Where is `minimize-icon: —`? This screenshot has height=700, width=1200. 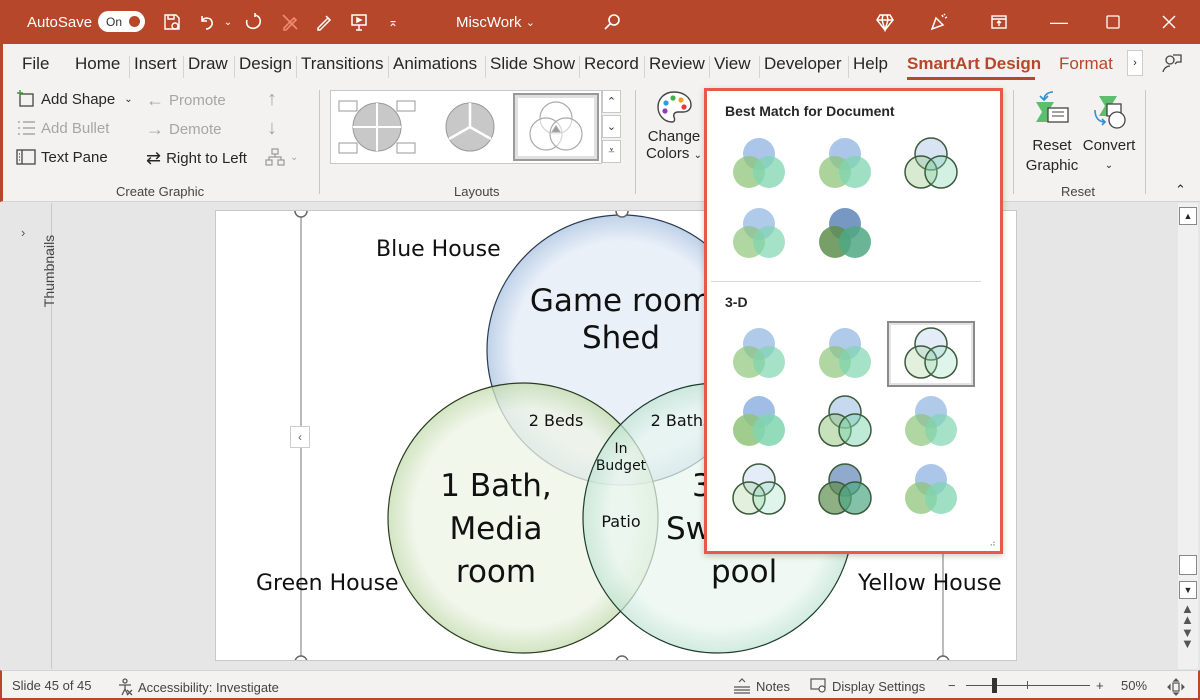
minimize-icon: — is located at coordinates (1059, 22).